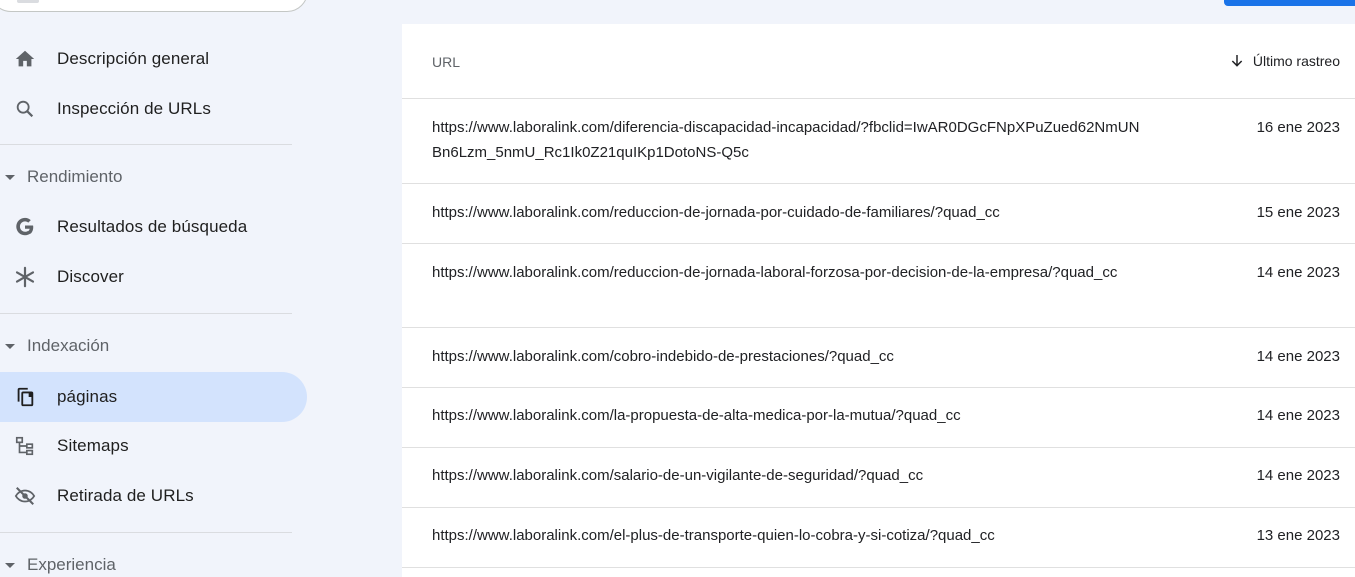 This screenshot has width=1355, height=577. I want to click on property-selector-icon, so click(28, 1).